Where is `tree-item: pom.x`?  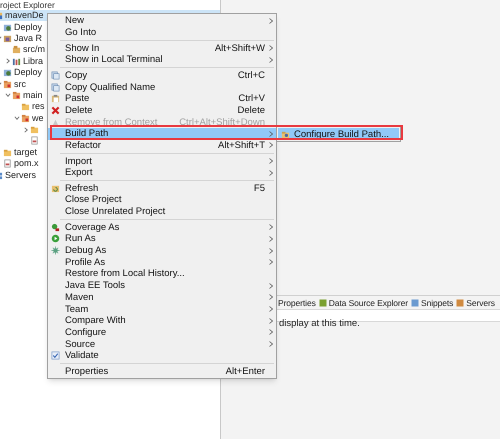 tree-item: pom.x is located at coordinates (26, 164).